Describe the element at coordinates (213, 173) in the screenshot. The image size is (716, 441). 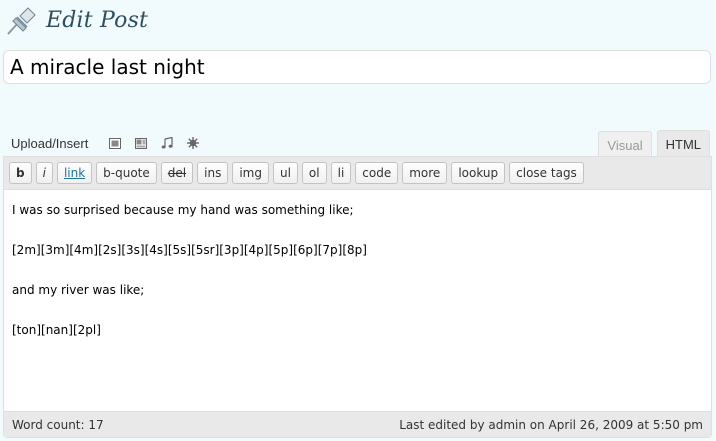
I see `ins-button: ins` at that location.